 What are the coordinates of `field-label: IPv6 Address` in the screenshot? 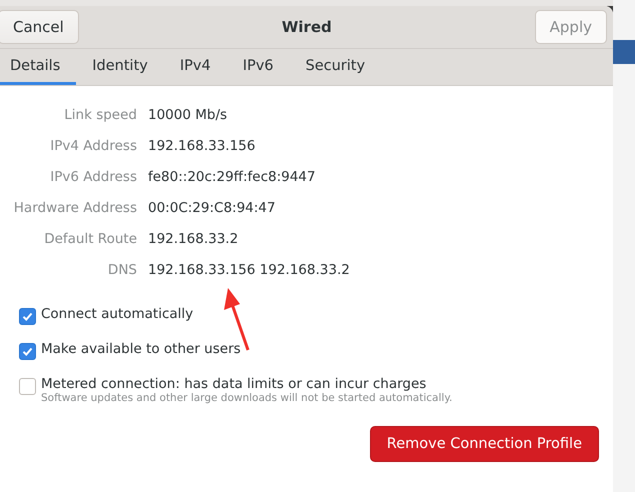 It's located at (93, 177).